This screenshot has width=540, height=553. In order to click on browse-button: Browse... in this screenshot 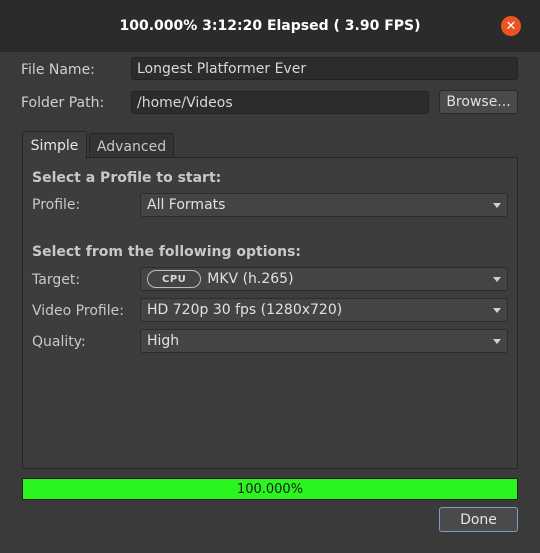, I will do `click(478, 102)`.